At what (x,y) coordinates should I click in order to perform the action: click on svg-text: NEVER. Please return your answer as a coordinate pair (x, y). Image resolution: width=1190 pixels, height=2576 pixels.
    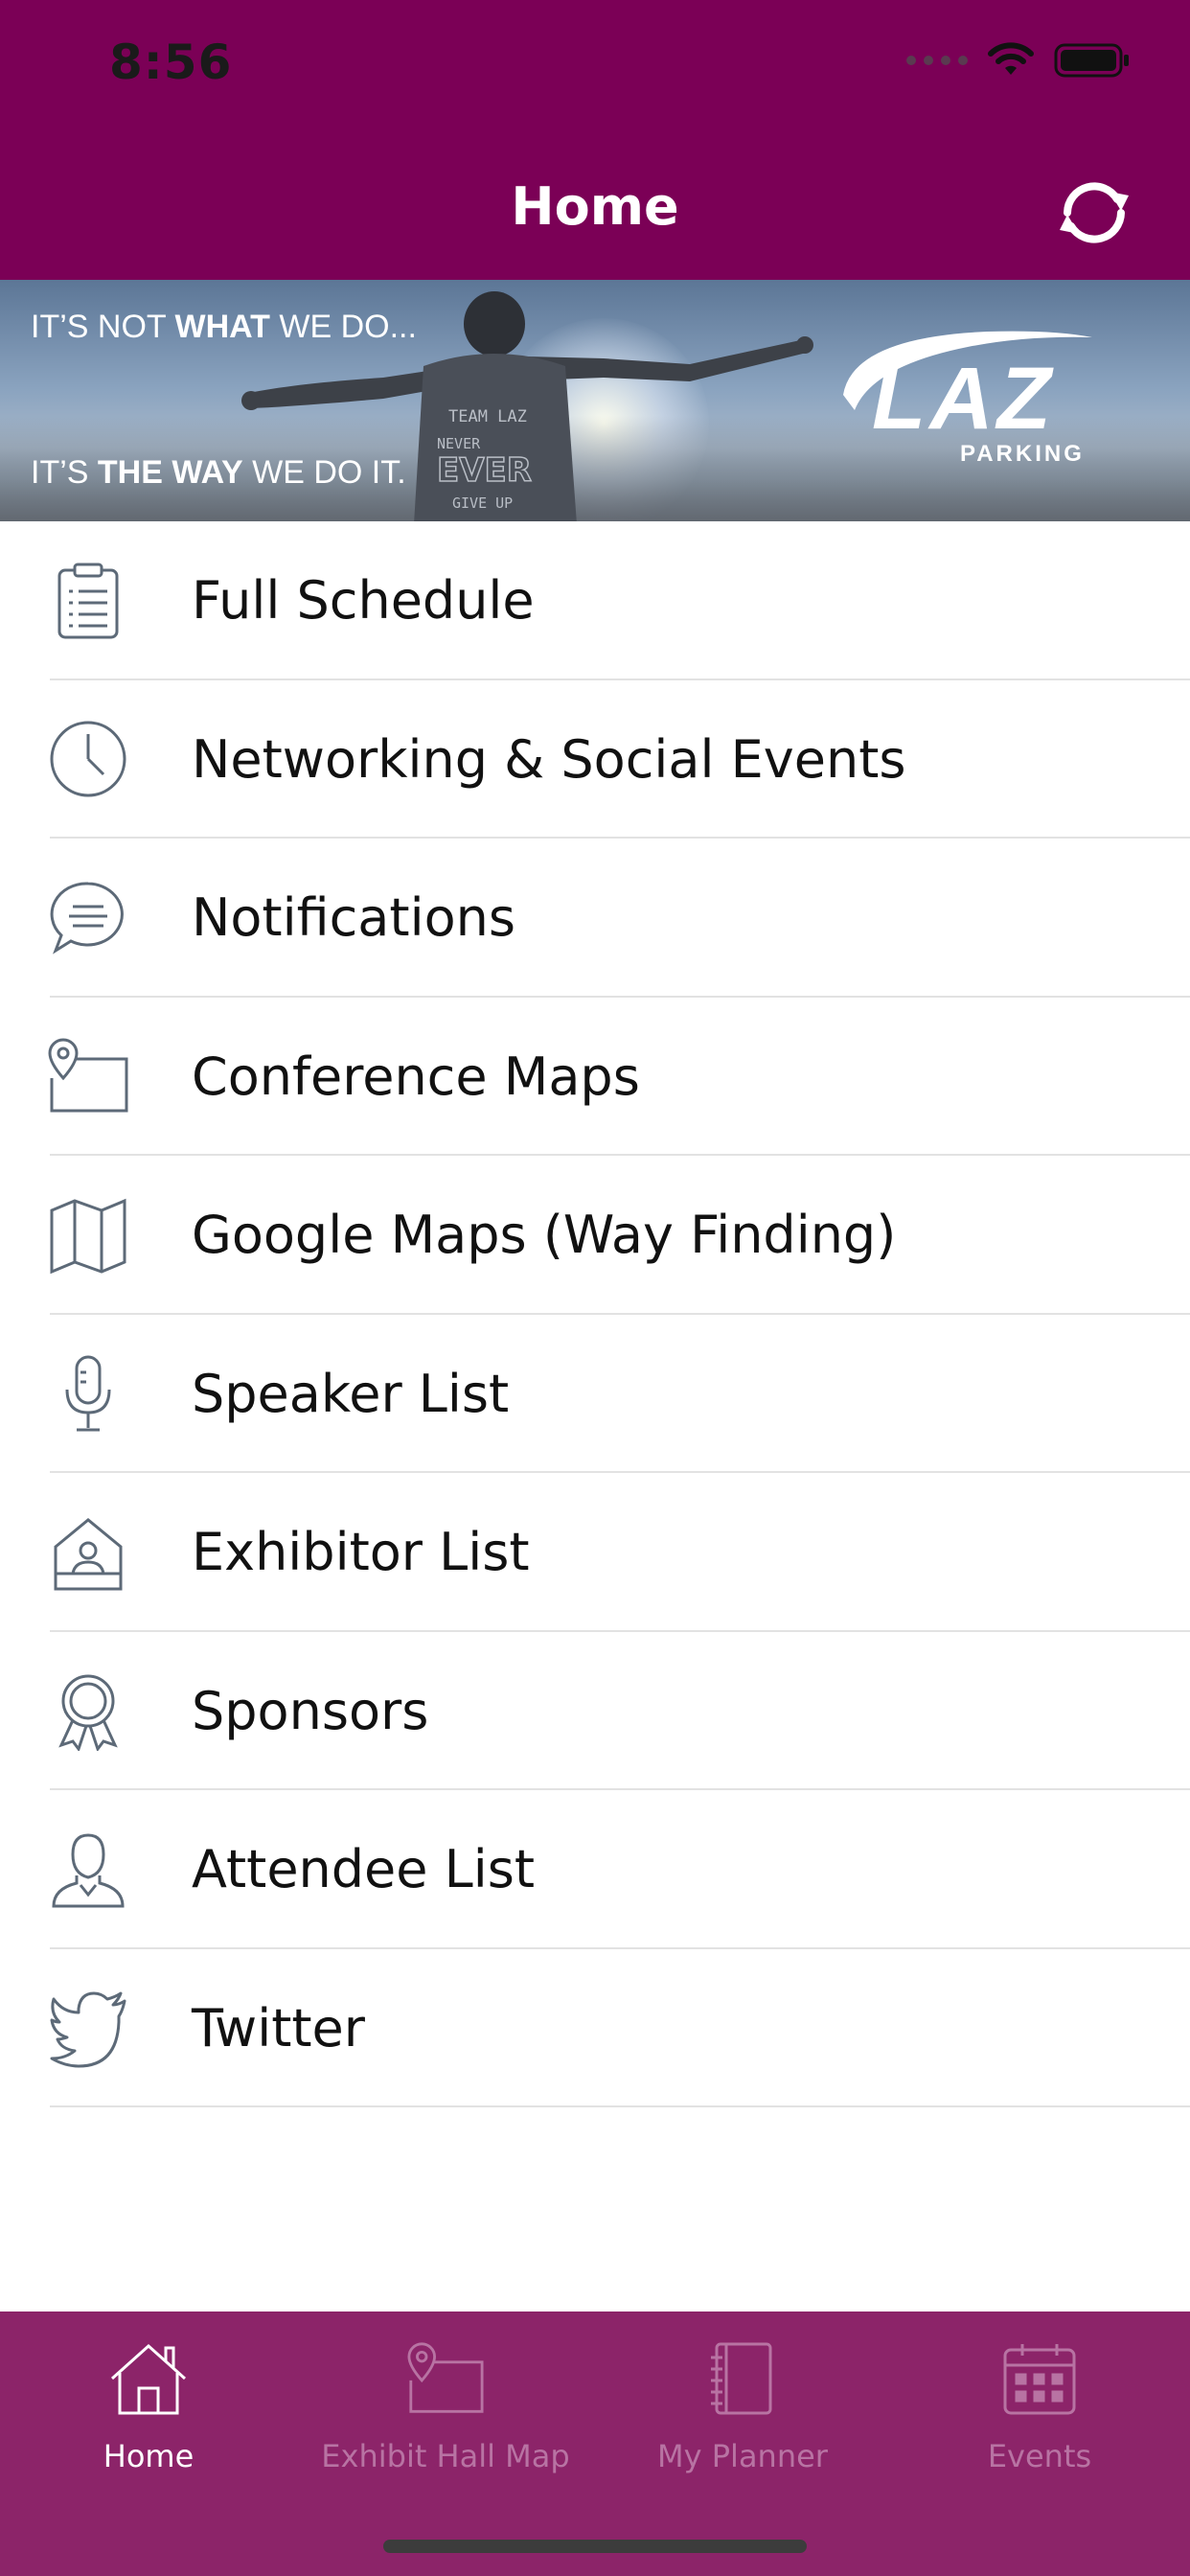
    Looking at the image, I should click on (459, 444).